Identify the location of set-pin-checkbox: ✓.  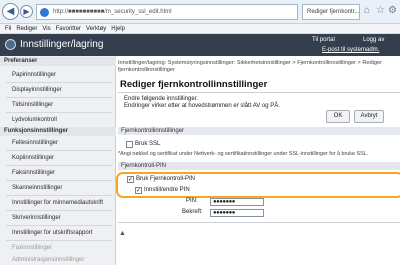
(138, 190).